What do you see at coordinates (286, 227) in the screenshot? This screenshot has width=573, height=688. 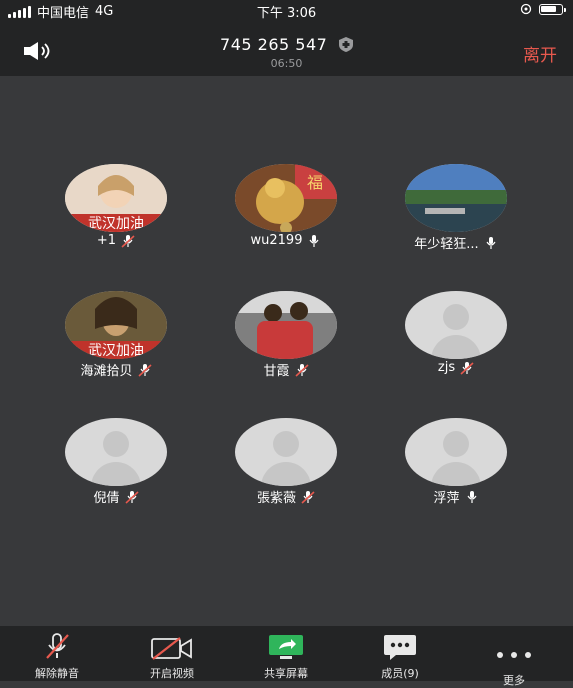 I see `host-badge-icon` at bounding box center [286, 227].